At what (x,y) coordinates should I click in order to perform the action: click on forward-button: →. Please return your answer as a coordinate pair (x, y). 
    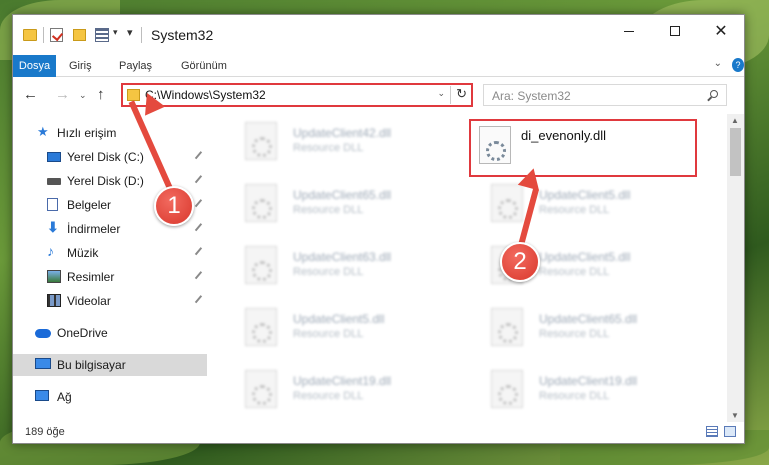
    Looking at the image, I should click on (62, 94).